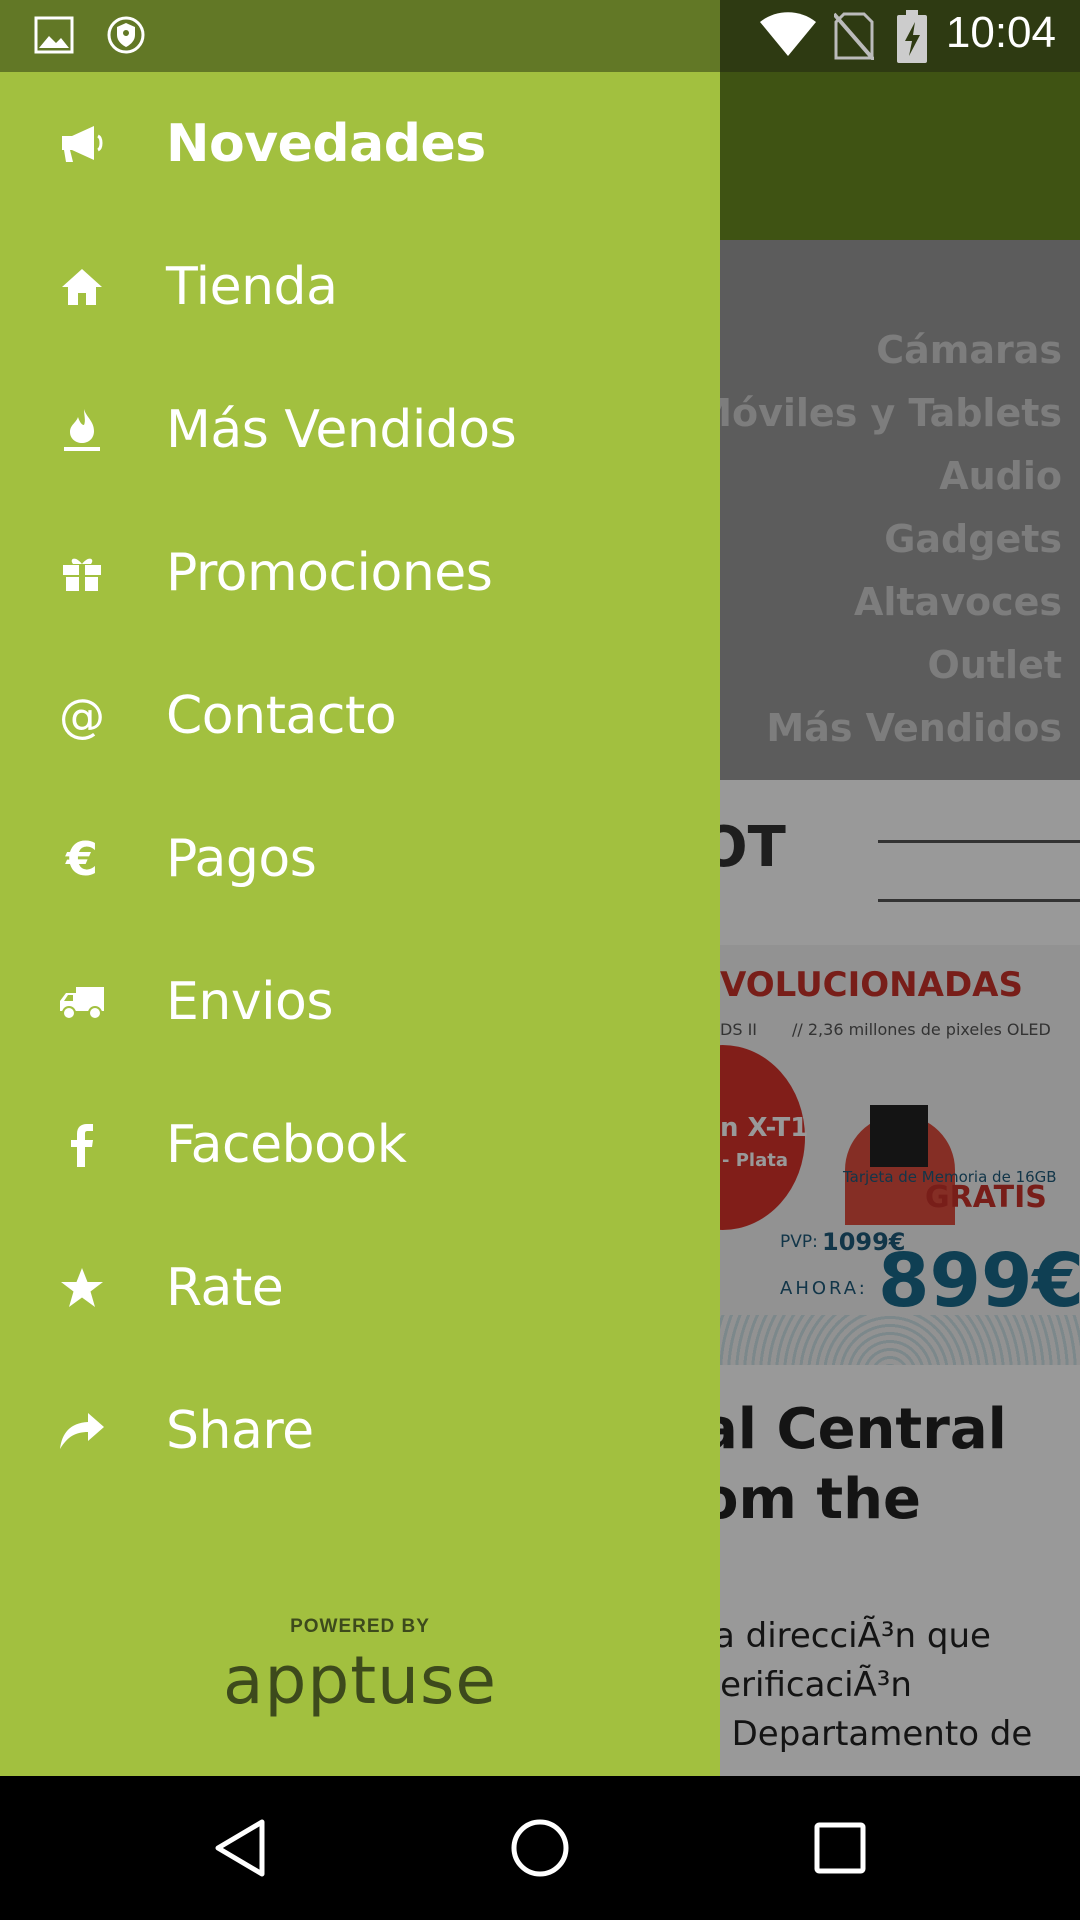 Image resolution: width=1080 pixels, height=1920 pixels. I want to click on facebook-icon, so click(82, 1145).